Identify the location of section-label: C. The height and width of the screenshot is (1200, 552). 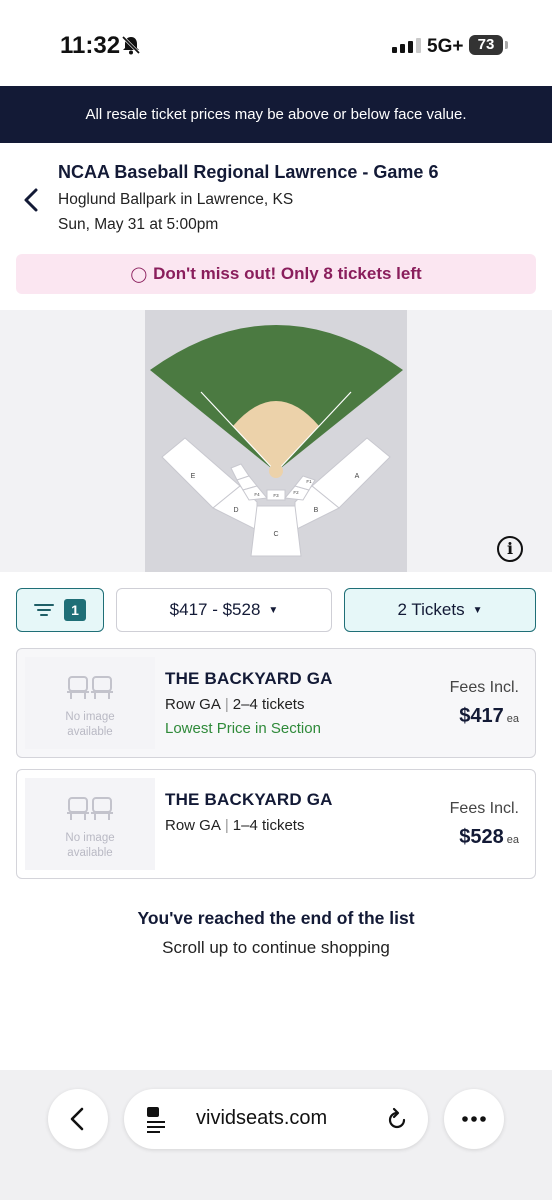
(275, 534).